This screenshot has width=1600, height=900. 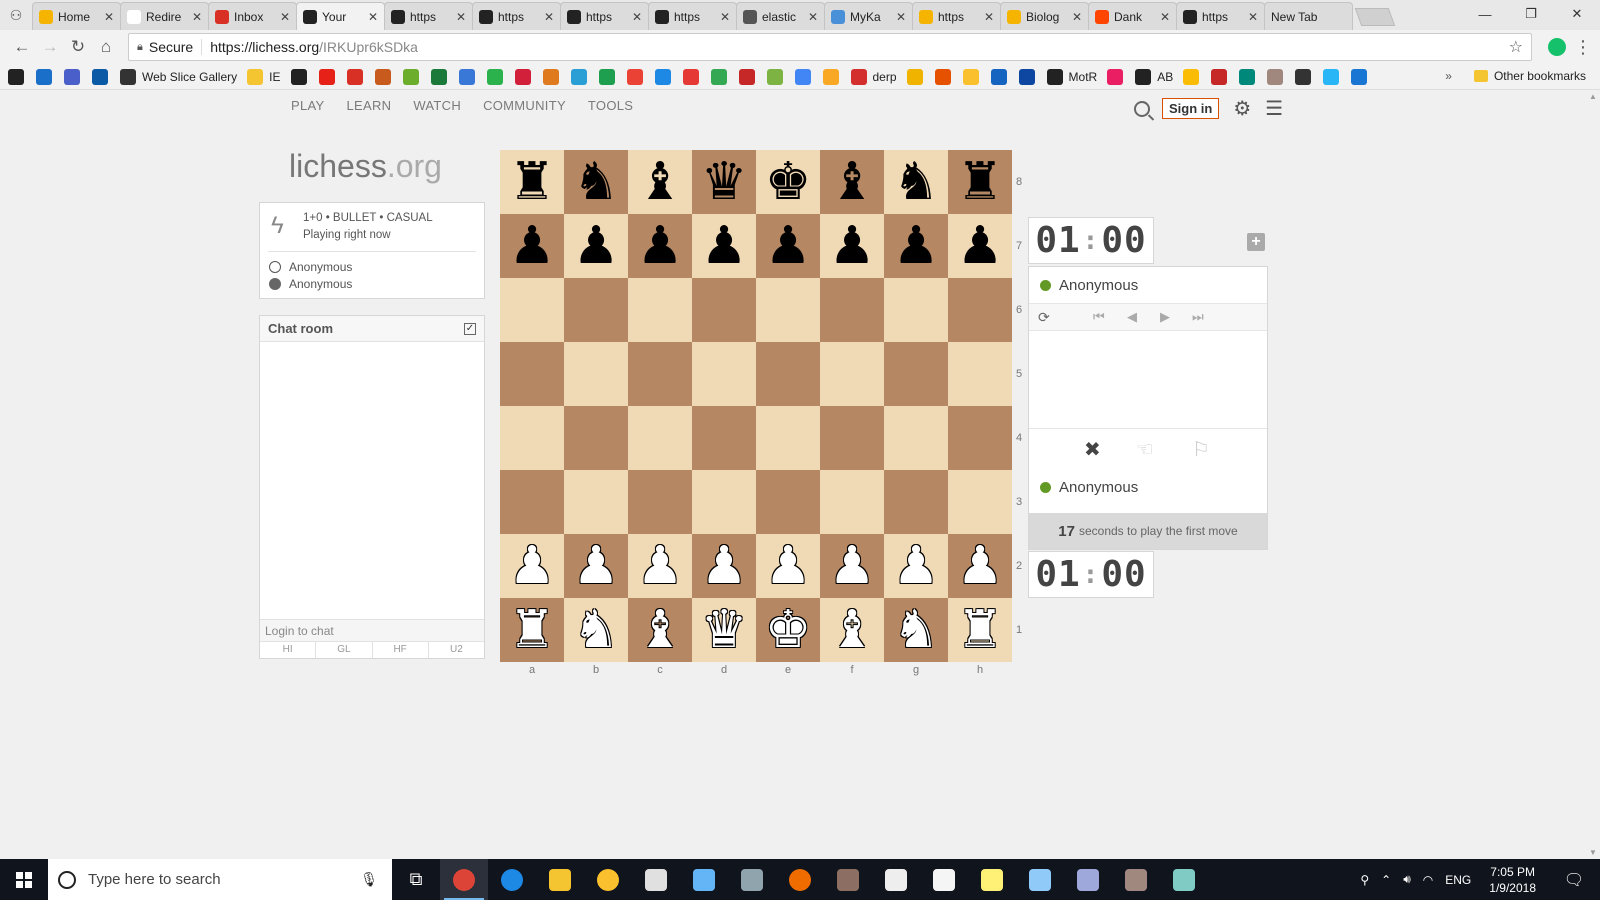 What do you see at coordinates (1099, 317) in the screenshot?
I see `first-move-icon: ⏮` at bounding box center [1099, 317].